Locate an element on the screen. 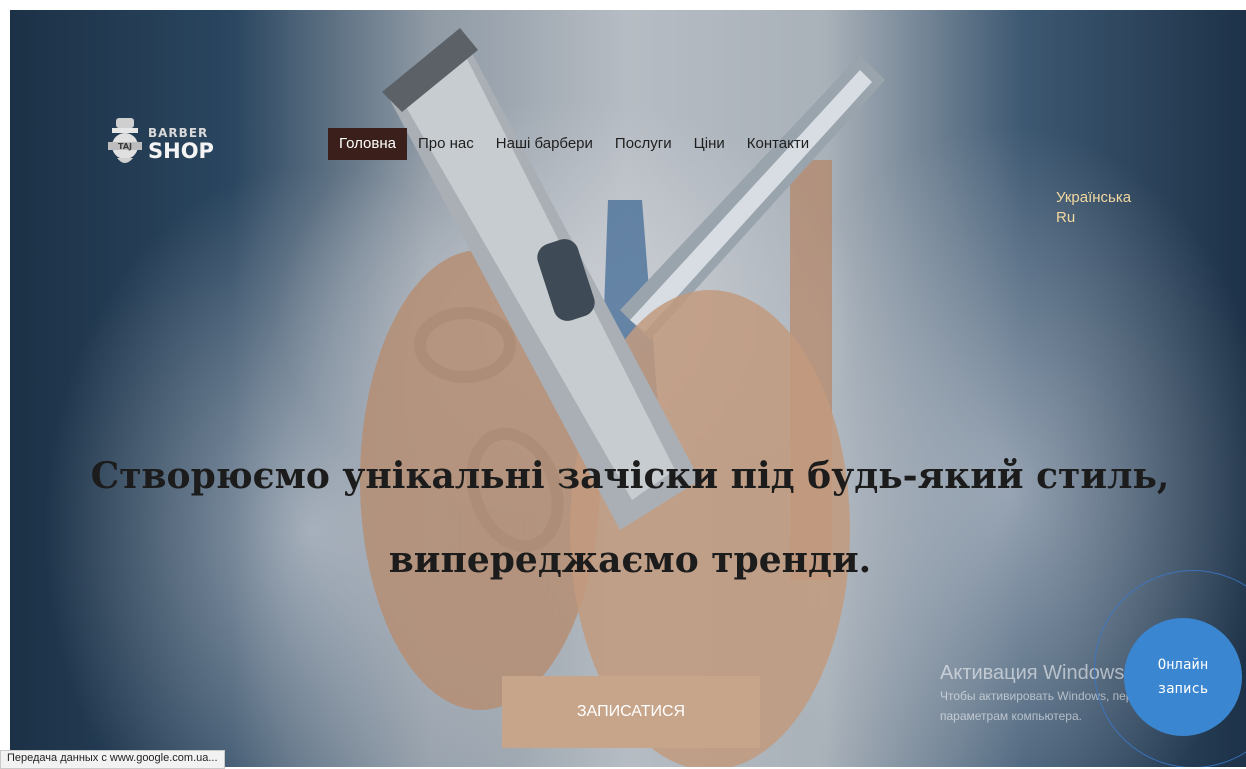  svg-text: TAJ is located at coordinates (125, 146).